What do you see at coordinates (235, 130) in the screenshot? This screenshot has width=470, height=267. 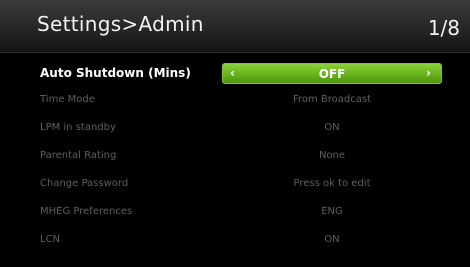 I see `setting-row-lpm-standby: LPM in standby ON` at bounding box center [235, 130].